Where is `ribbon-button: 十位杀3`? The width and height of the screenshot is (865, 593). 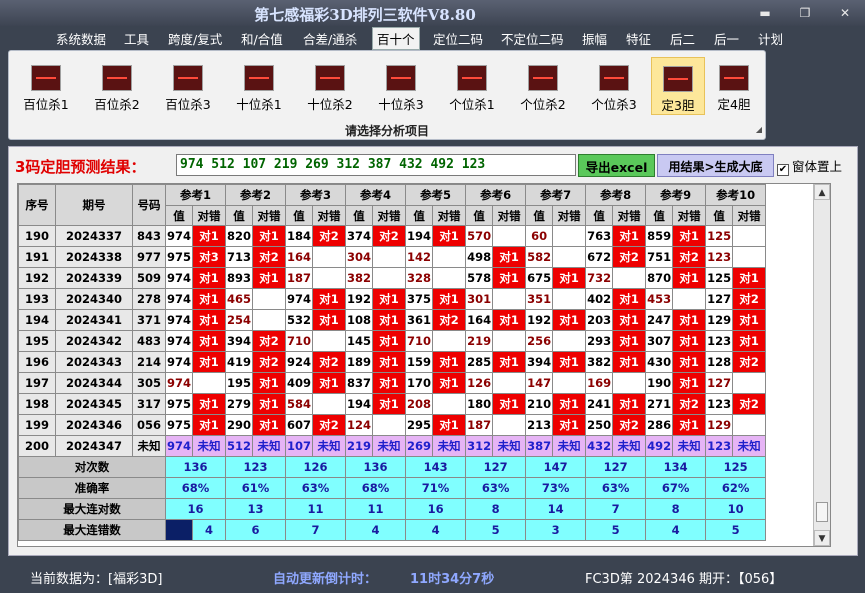
ribbon-button: 十位杀3 is located at coordinates (401, 86).